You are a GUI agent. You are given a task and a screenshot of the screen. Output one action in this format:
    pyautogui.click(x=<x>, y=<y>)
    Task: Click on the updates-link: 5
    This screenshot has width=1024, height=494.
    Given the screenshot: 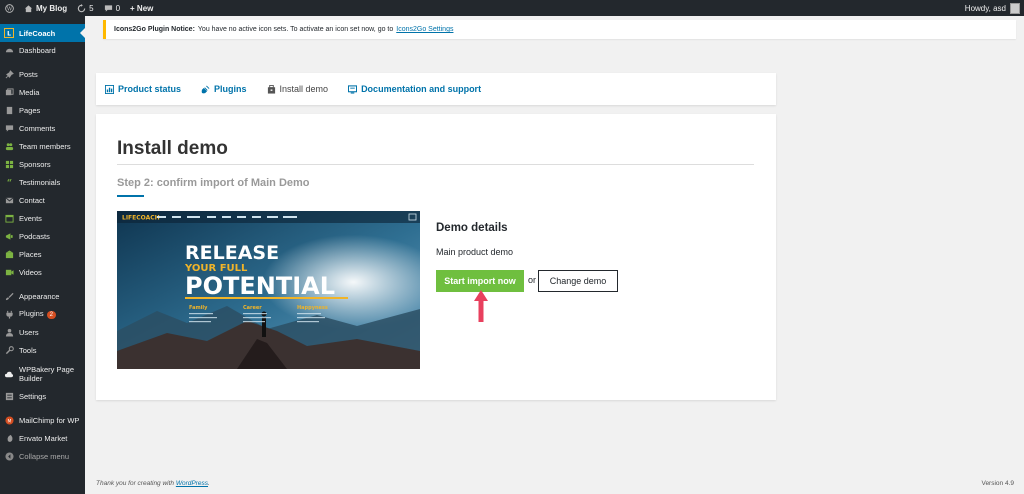 What is the action you would take?
    pyautogui.click(x=85, y=8)
    